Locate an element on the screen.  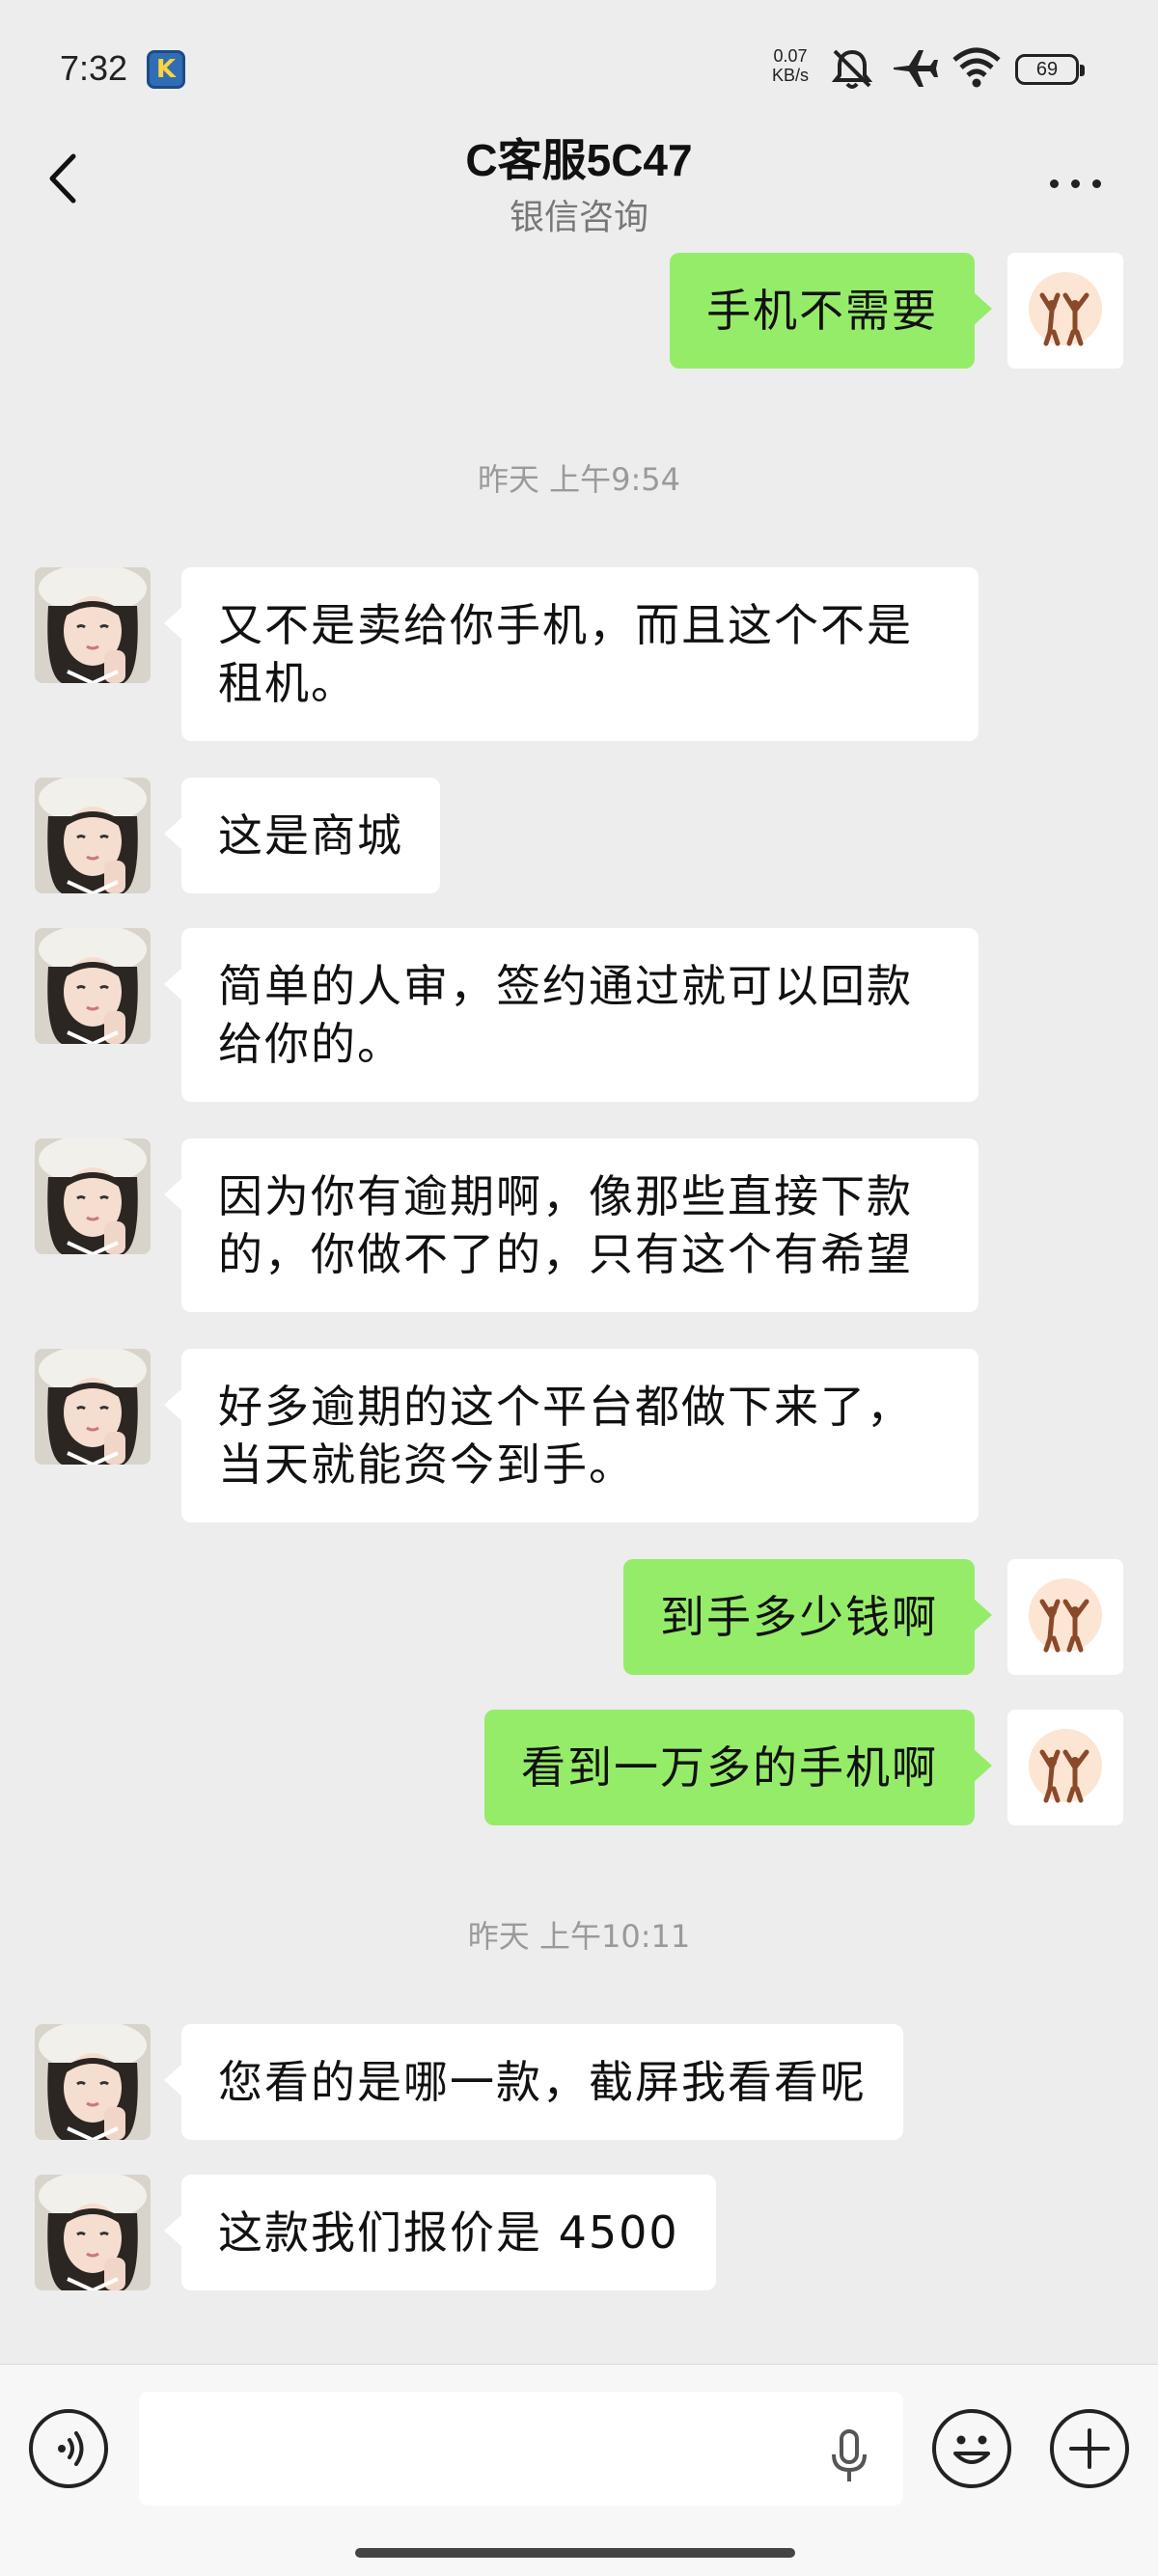
message-line: 因为你有逾期啊，像那些直接下款 is located at coordinates (565, 1196).